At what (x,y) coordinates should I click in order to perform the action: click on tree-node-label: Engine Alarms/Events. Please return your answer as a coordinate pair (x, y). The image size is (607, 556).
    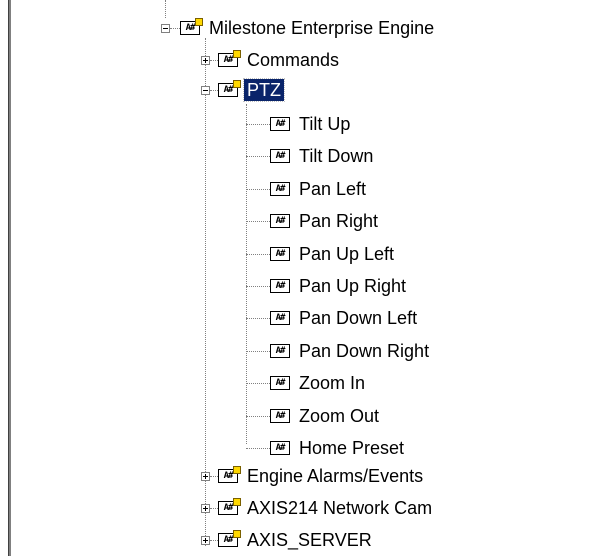
    Looking at the image, I should click on (335, 476).